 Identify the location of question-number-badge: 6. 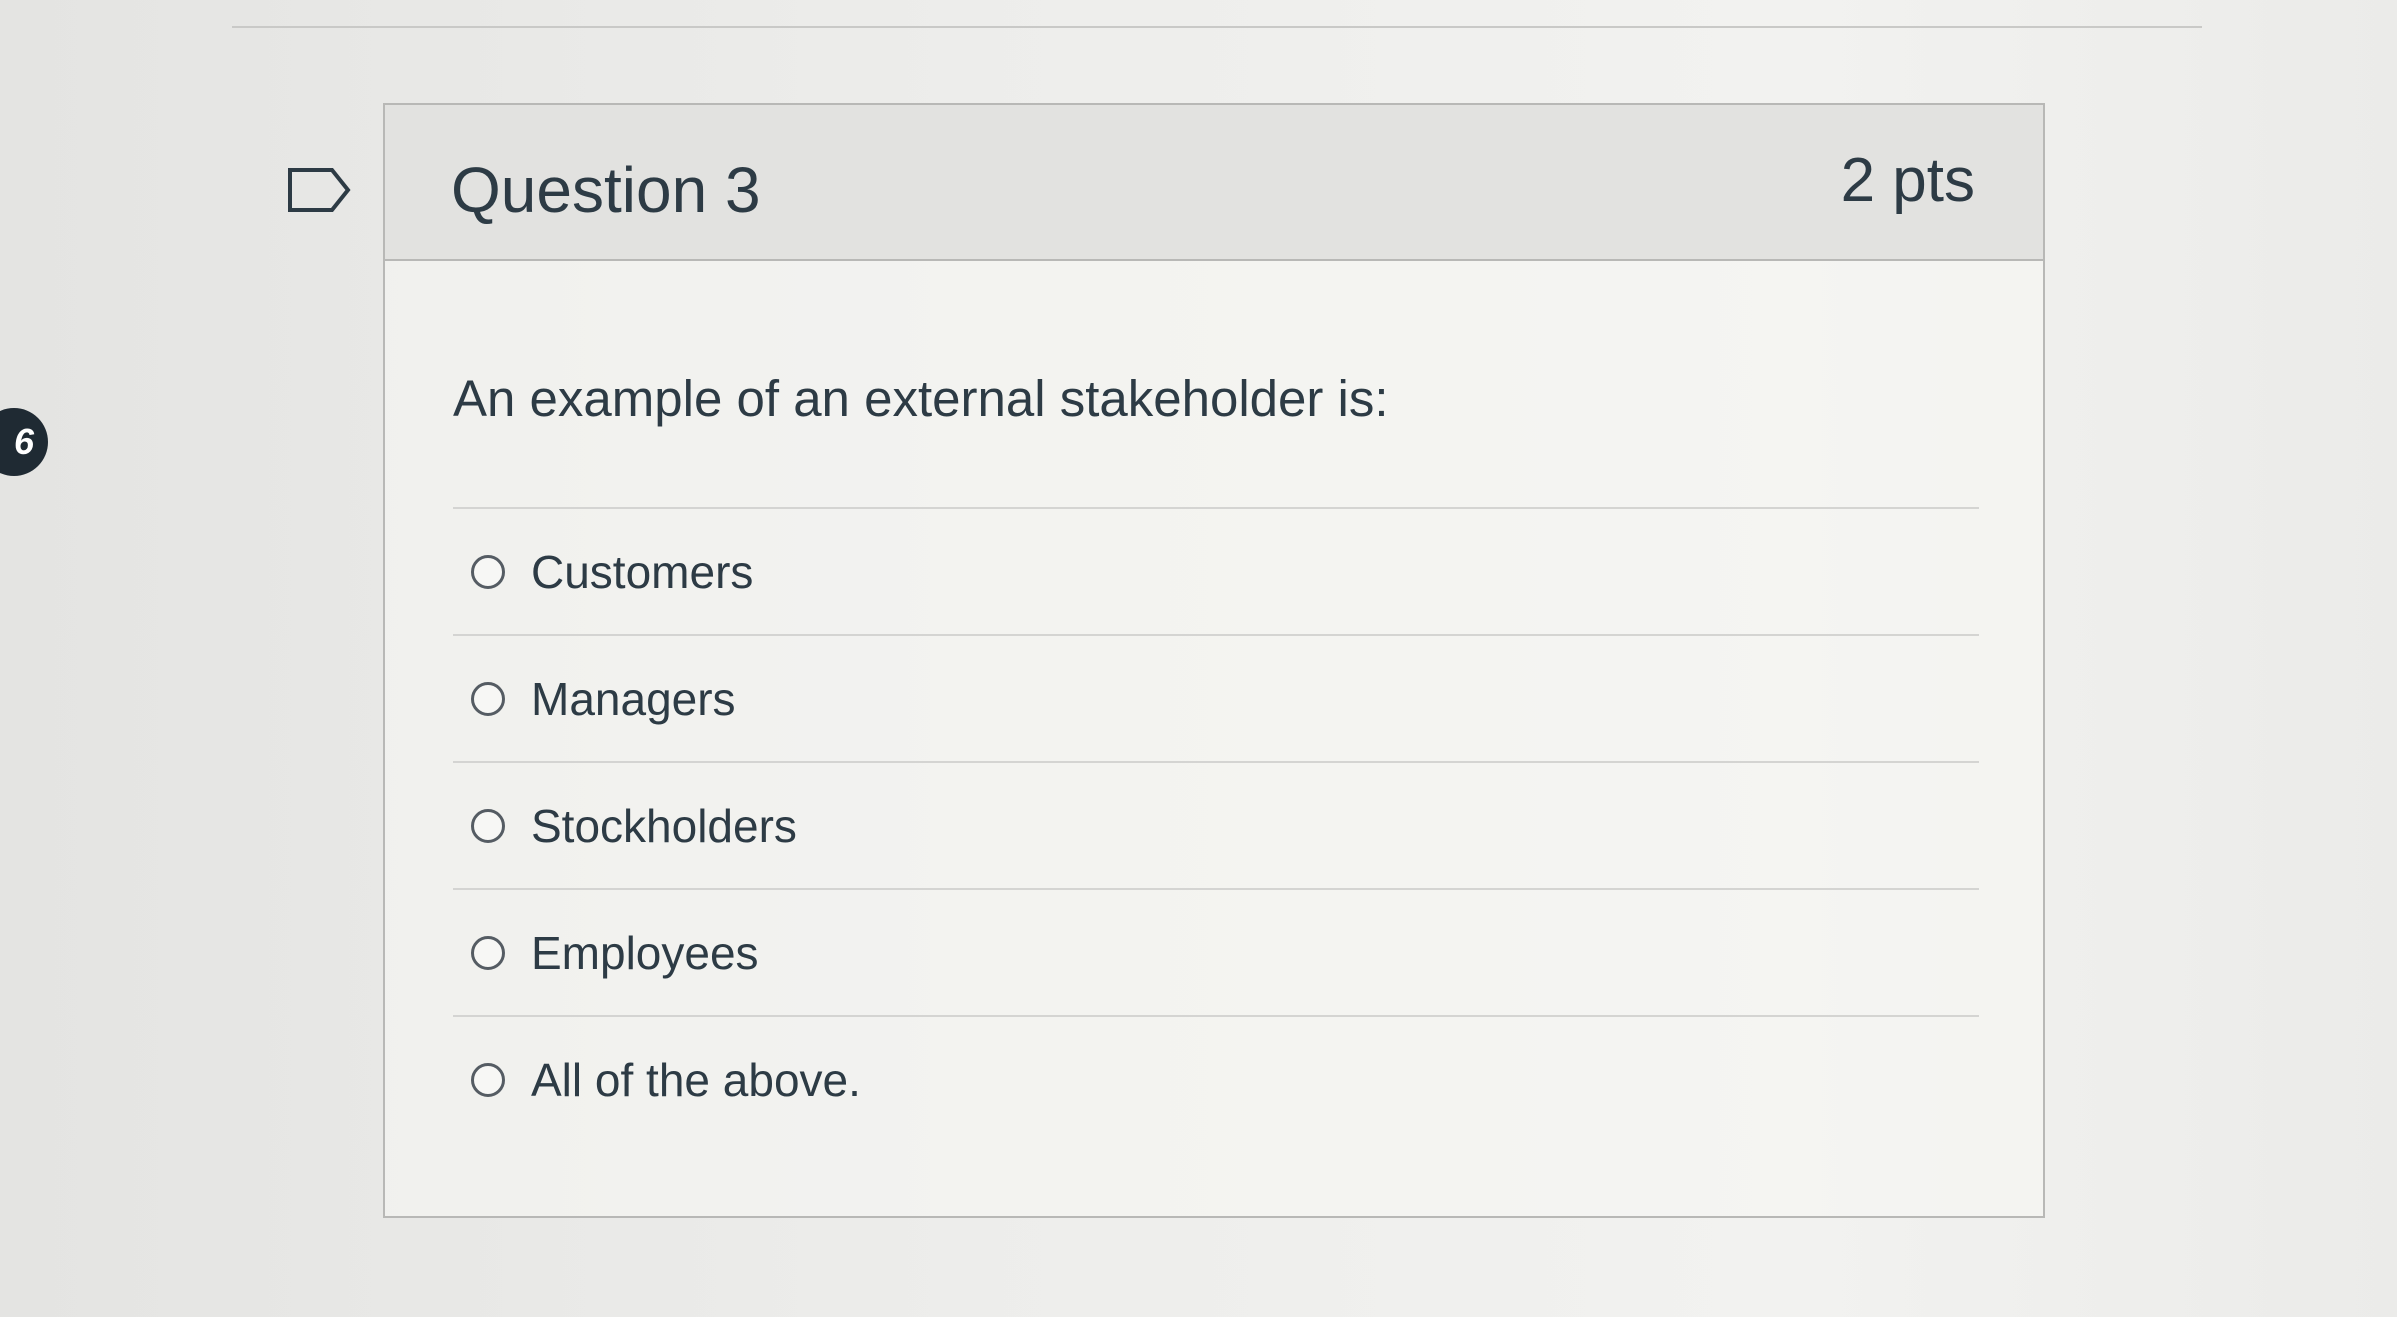
(24, 442).